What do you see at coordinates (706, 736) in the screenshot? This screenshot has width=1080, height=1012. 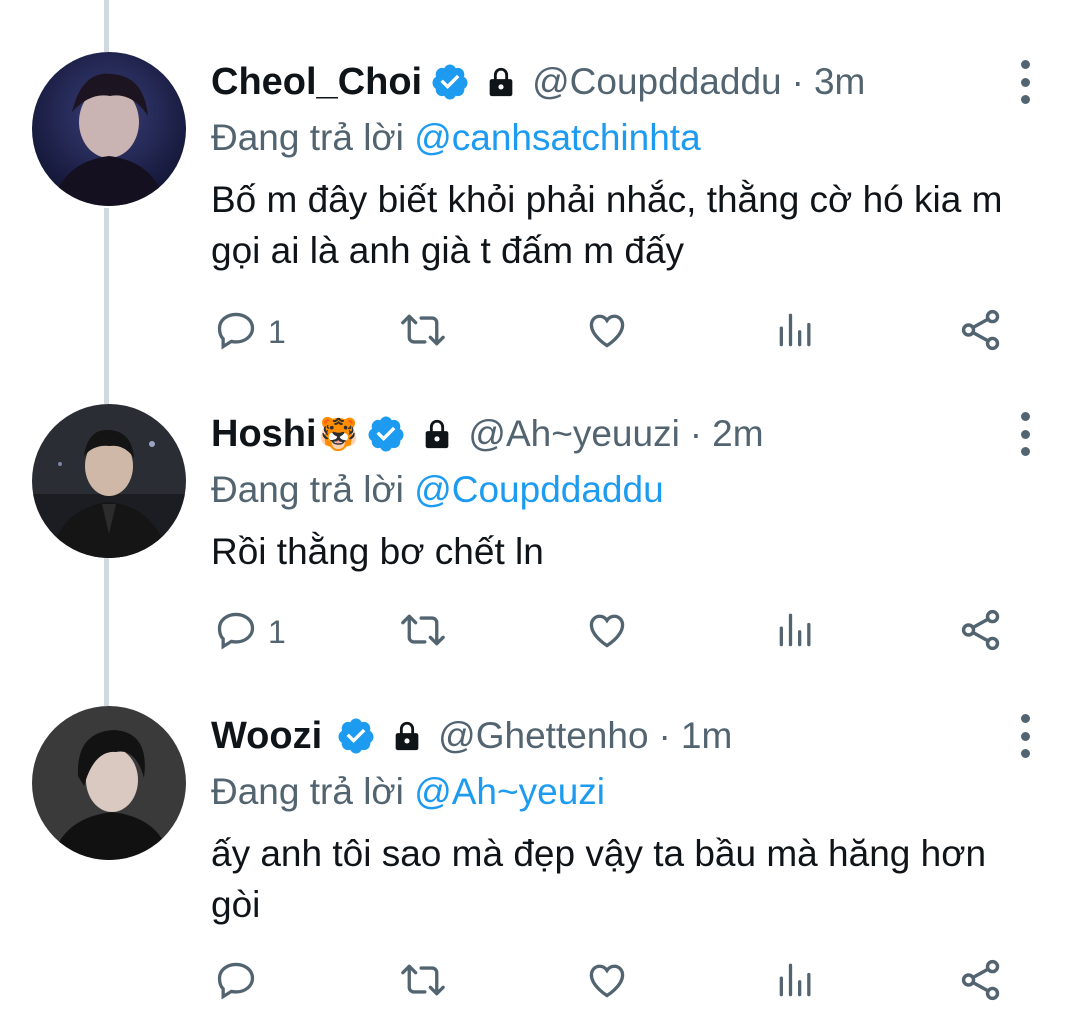 I see `timestamp: 1m` at bounding box center [706, 736].